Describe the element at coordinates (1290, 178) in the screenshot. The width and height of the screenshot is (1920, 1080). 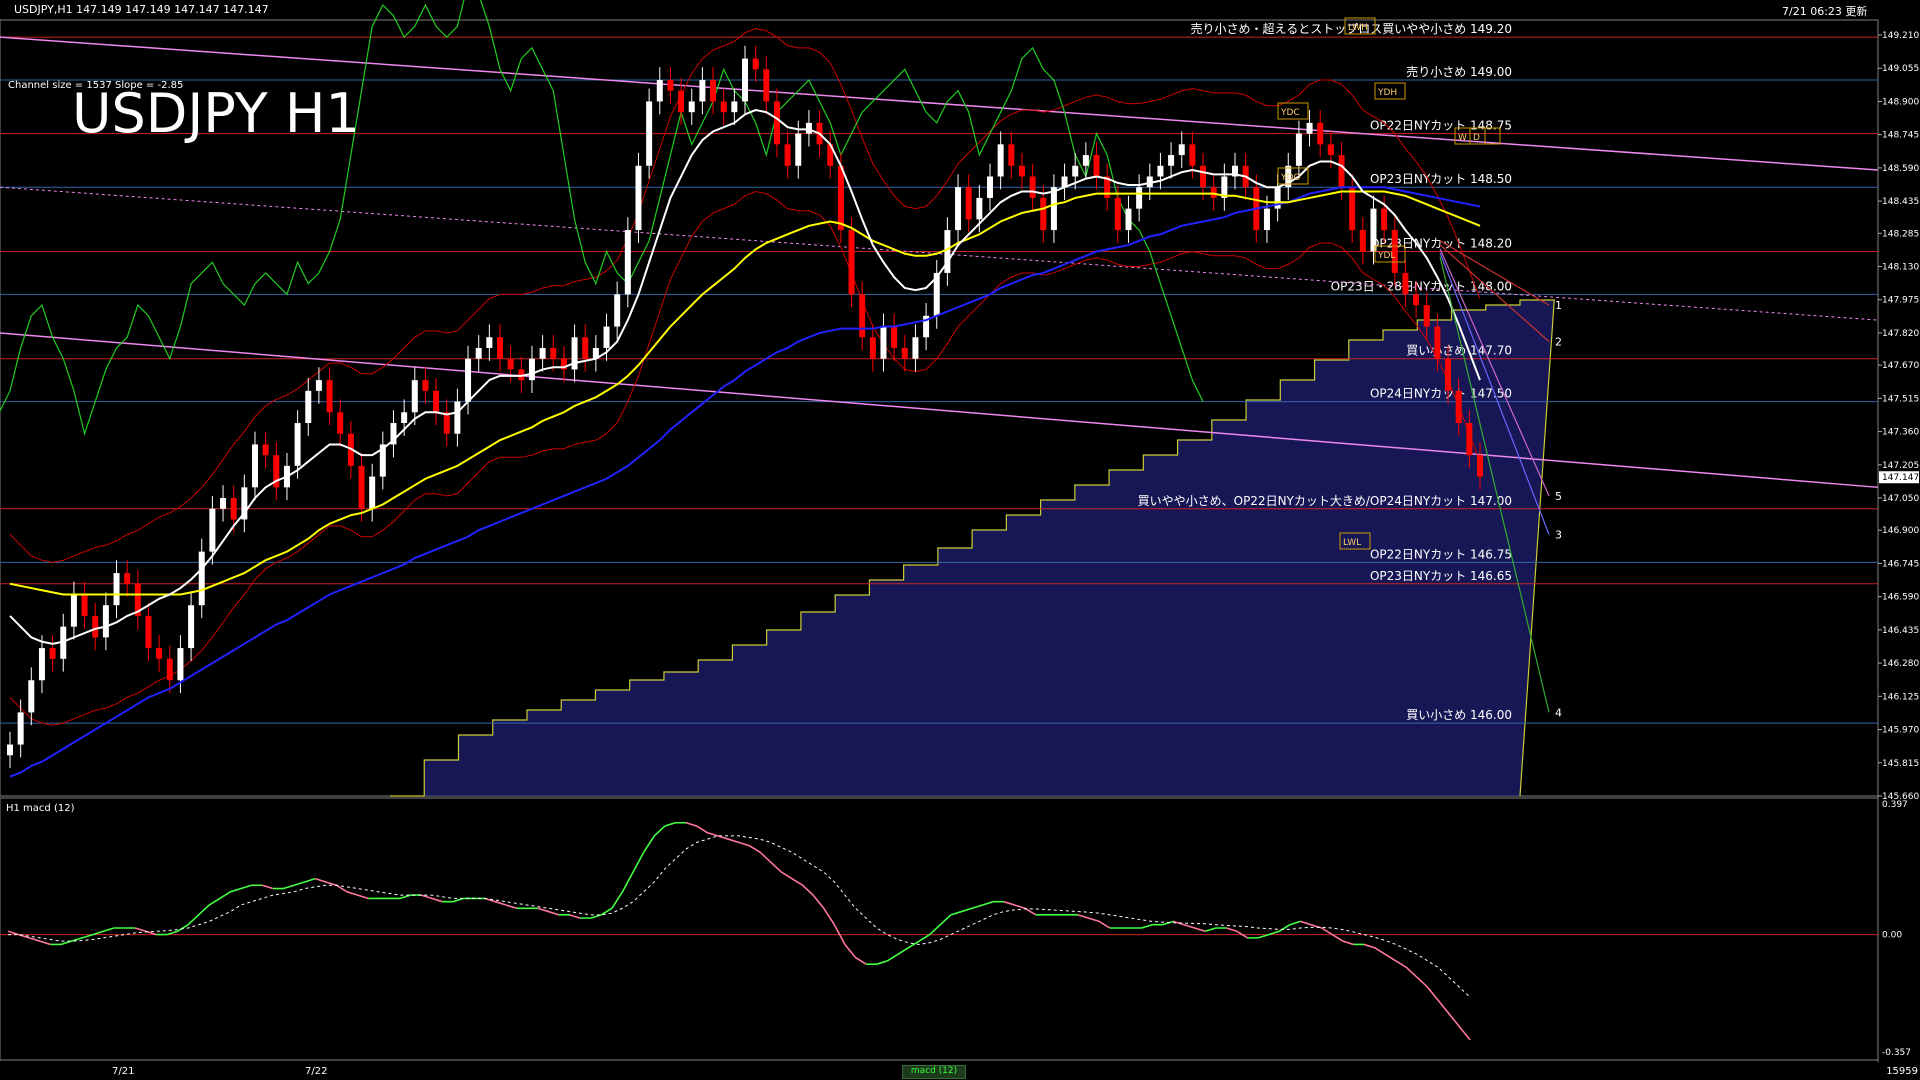
I see `marker-label: YDO` at that location.